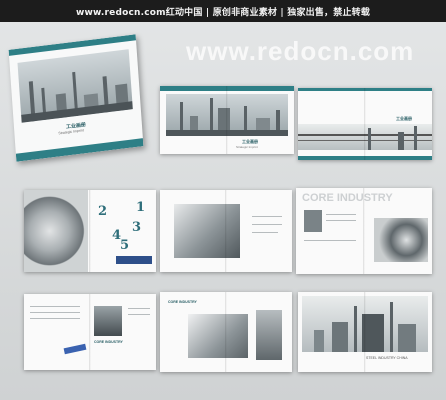 The height and width of the screenshot is (400, 446). Describe the element at coordinates (108, 342) in the screenshot. I see `core-industry-label: CORE INDUSTRY` at that location.